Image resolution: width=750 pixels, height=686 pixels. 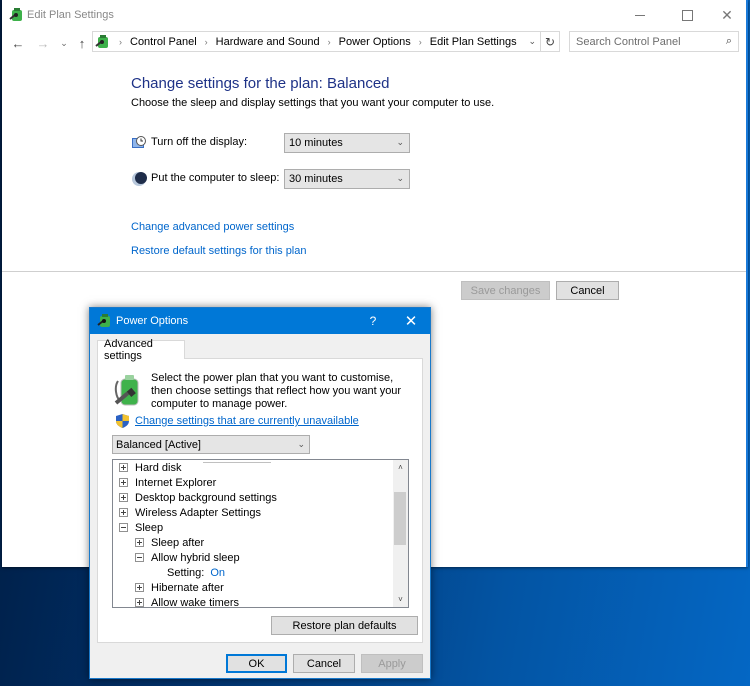 I want to click on search-icon: ⌕, so click(x=729, y=41).